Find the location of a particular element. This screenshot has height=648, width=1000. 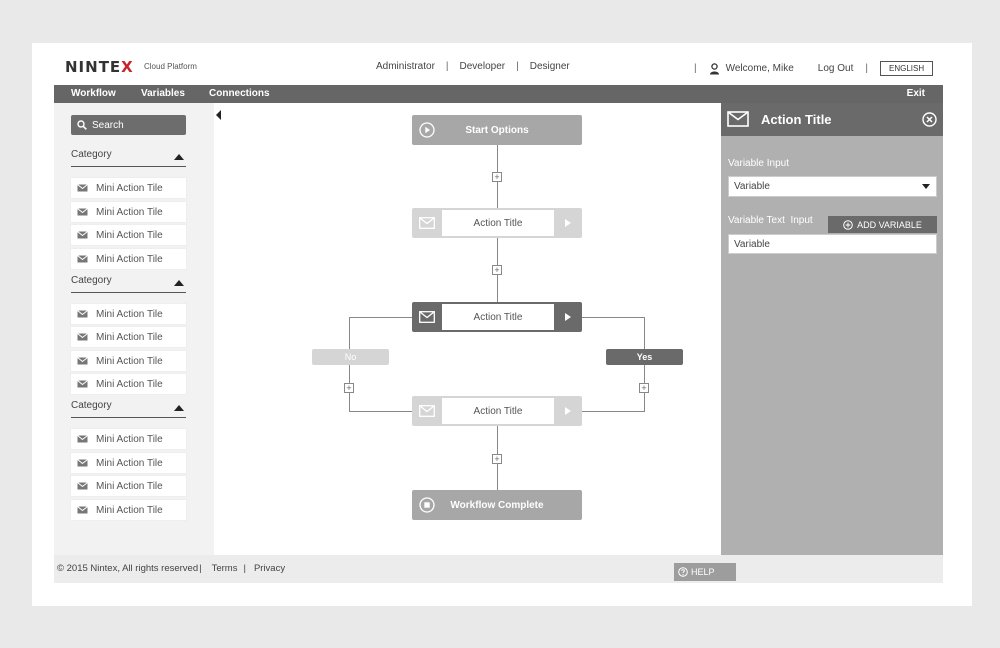

help-button: HELP is located at coordinates (705, 572).